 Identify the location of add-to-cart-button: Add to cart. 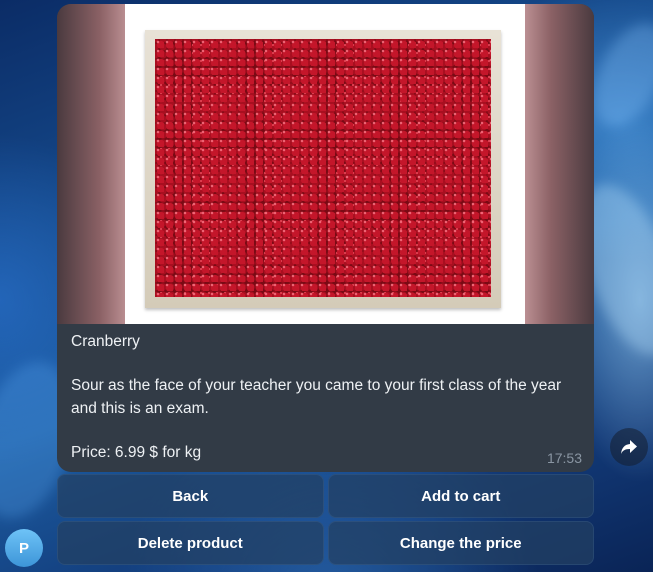
(460, 496).